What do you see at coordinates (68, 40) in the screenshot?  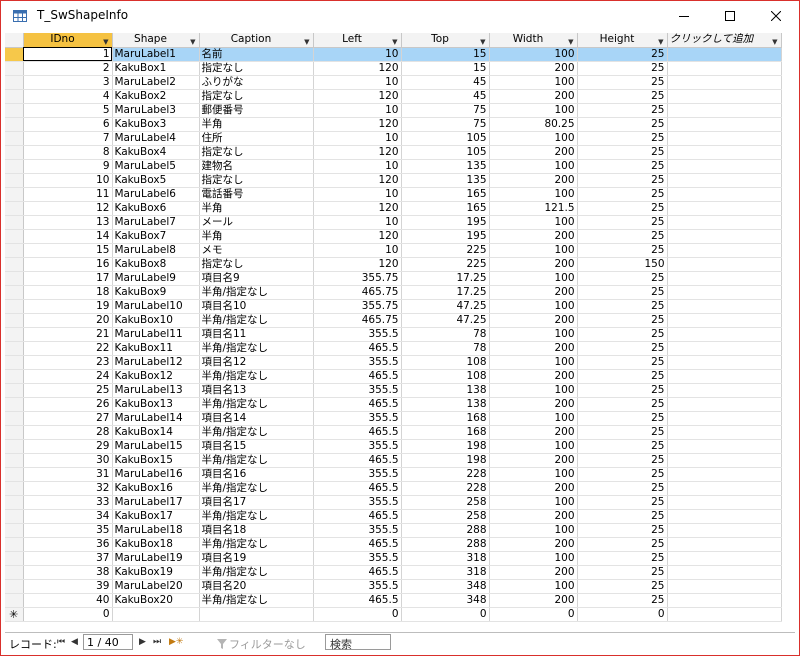 I see `column-header-idno: IDno ▼` at bounding box center [68, 40].